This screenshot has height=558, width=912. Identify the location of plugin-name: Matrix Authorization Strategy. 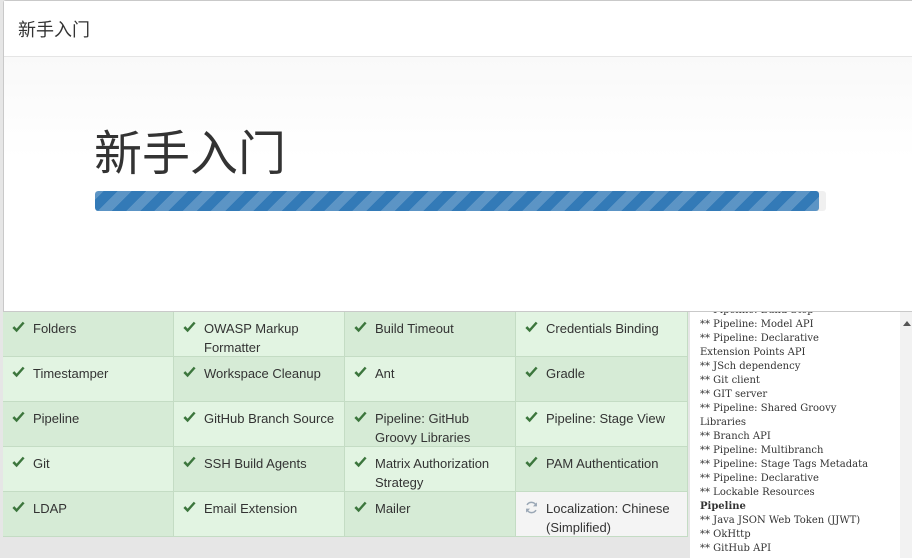
(432, 473).